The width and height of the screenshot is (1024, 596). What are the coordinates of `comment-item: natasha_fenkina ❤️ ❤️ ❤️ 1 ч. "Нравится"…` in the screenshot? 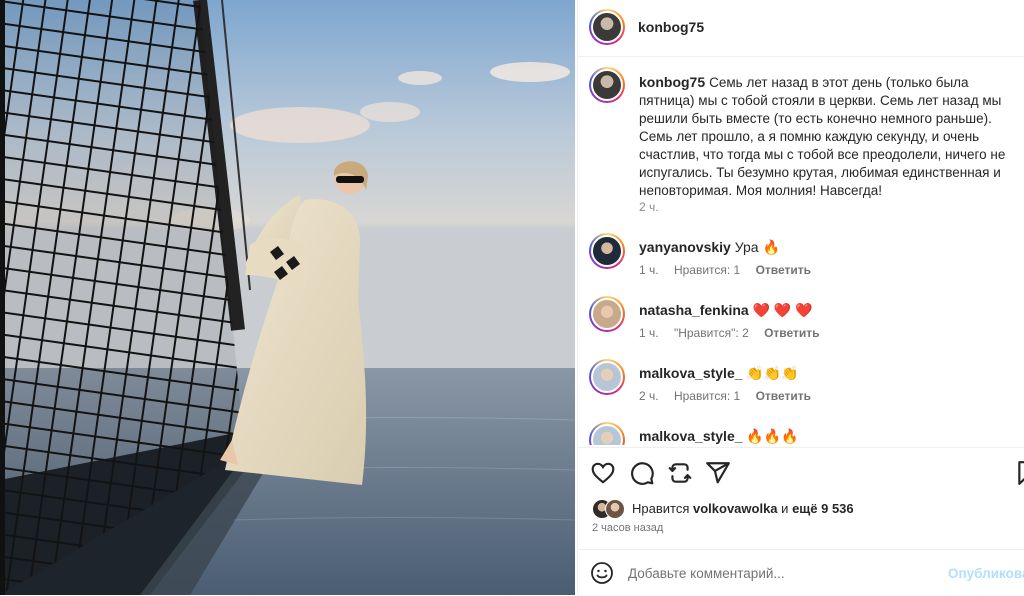 It's located at (801, 326).